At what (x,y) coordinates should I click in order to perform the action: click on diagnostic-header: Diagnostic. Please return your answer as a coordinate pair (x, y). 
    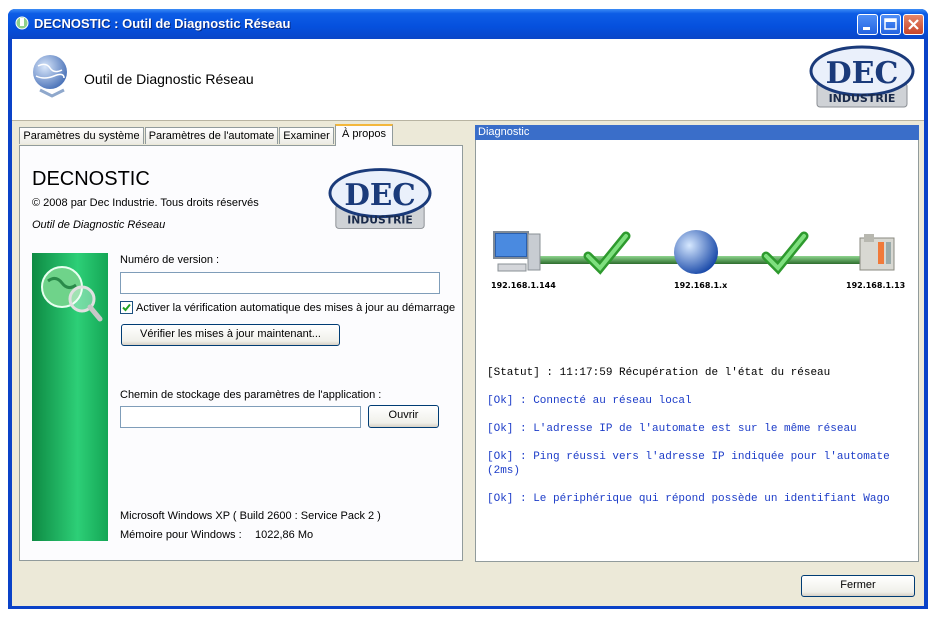
    Looking at the image, I should click on (697, 132).